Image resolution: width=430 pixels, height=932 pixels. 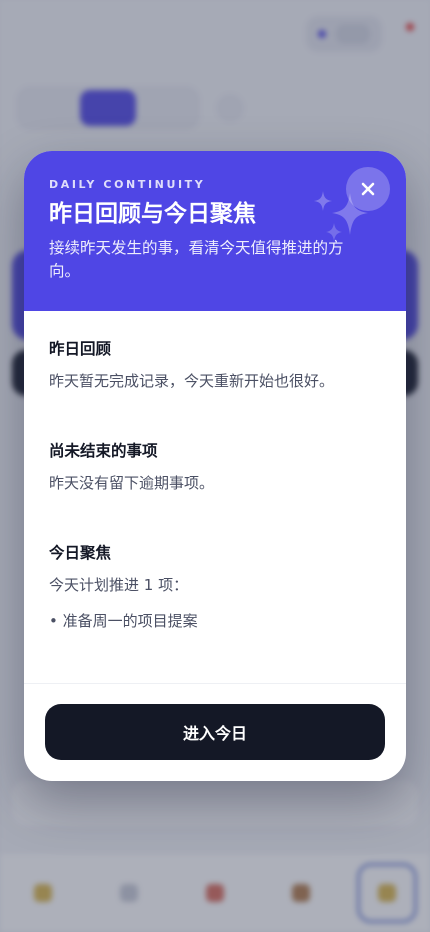 What do you see at coordinates (192, 381) in the screenshot?
I see `section-text: 昨天暂无完成记录，今天重新开始也很好。` at bounding box center [192, 381].